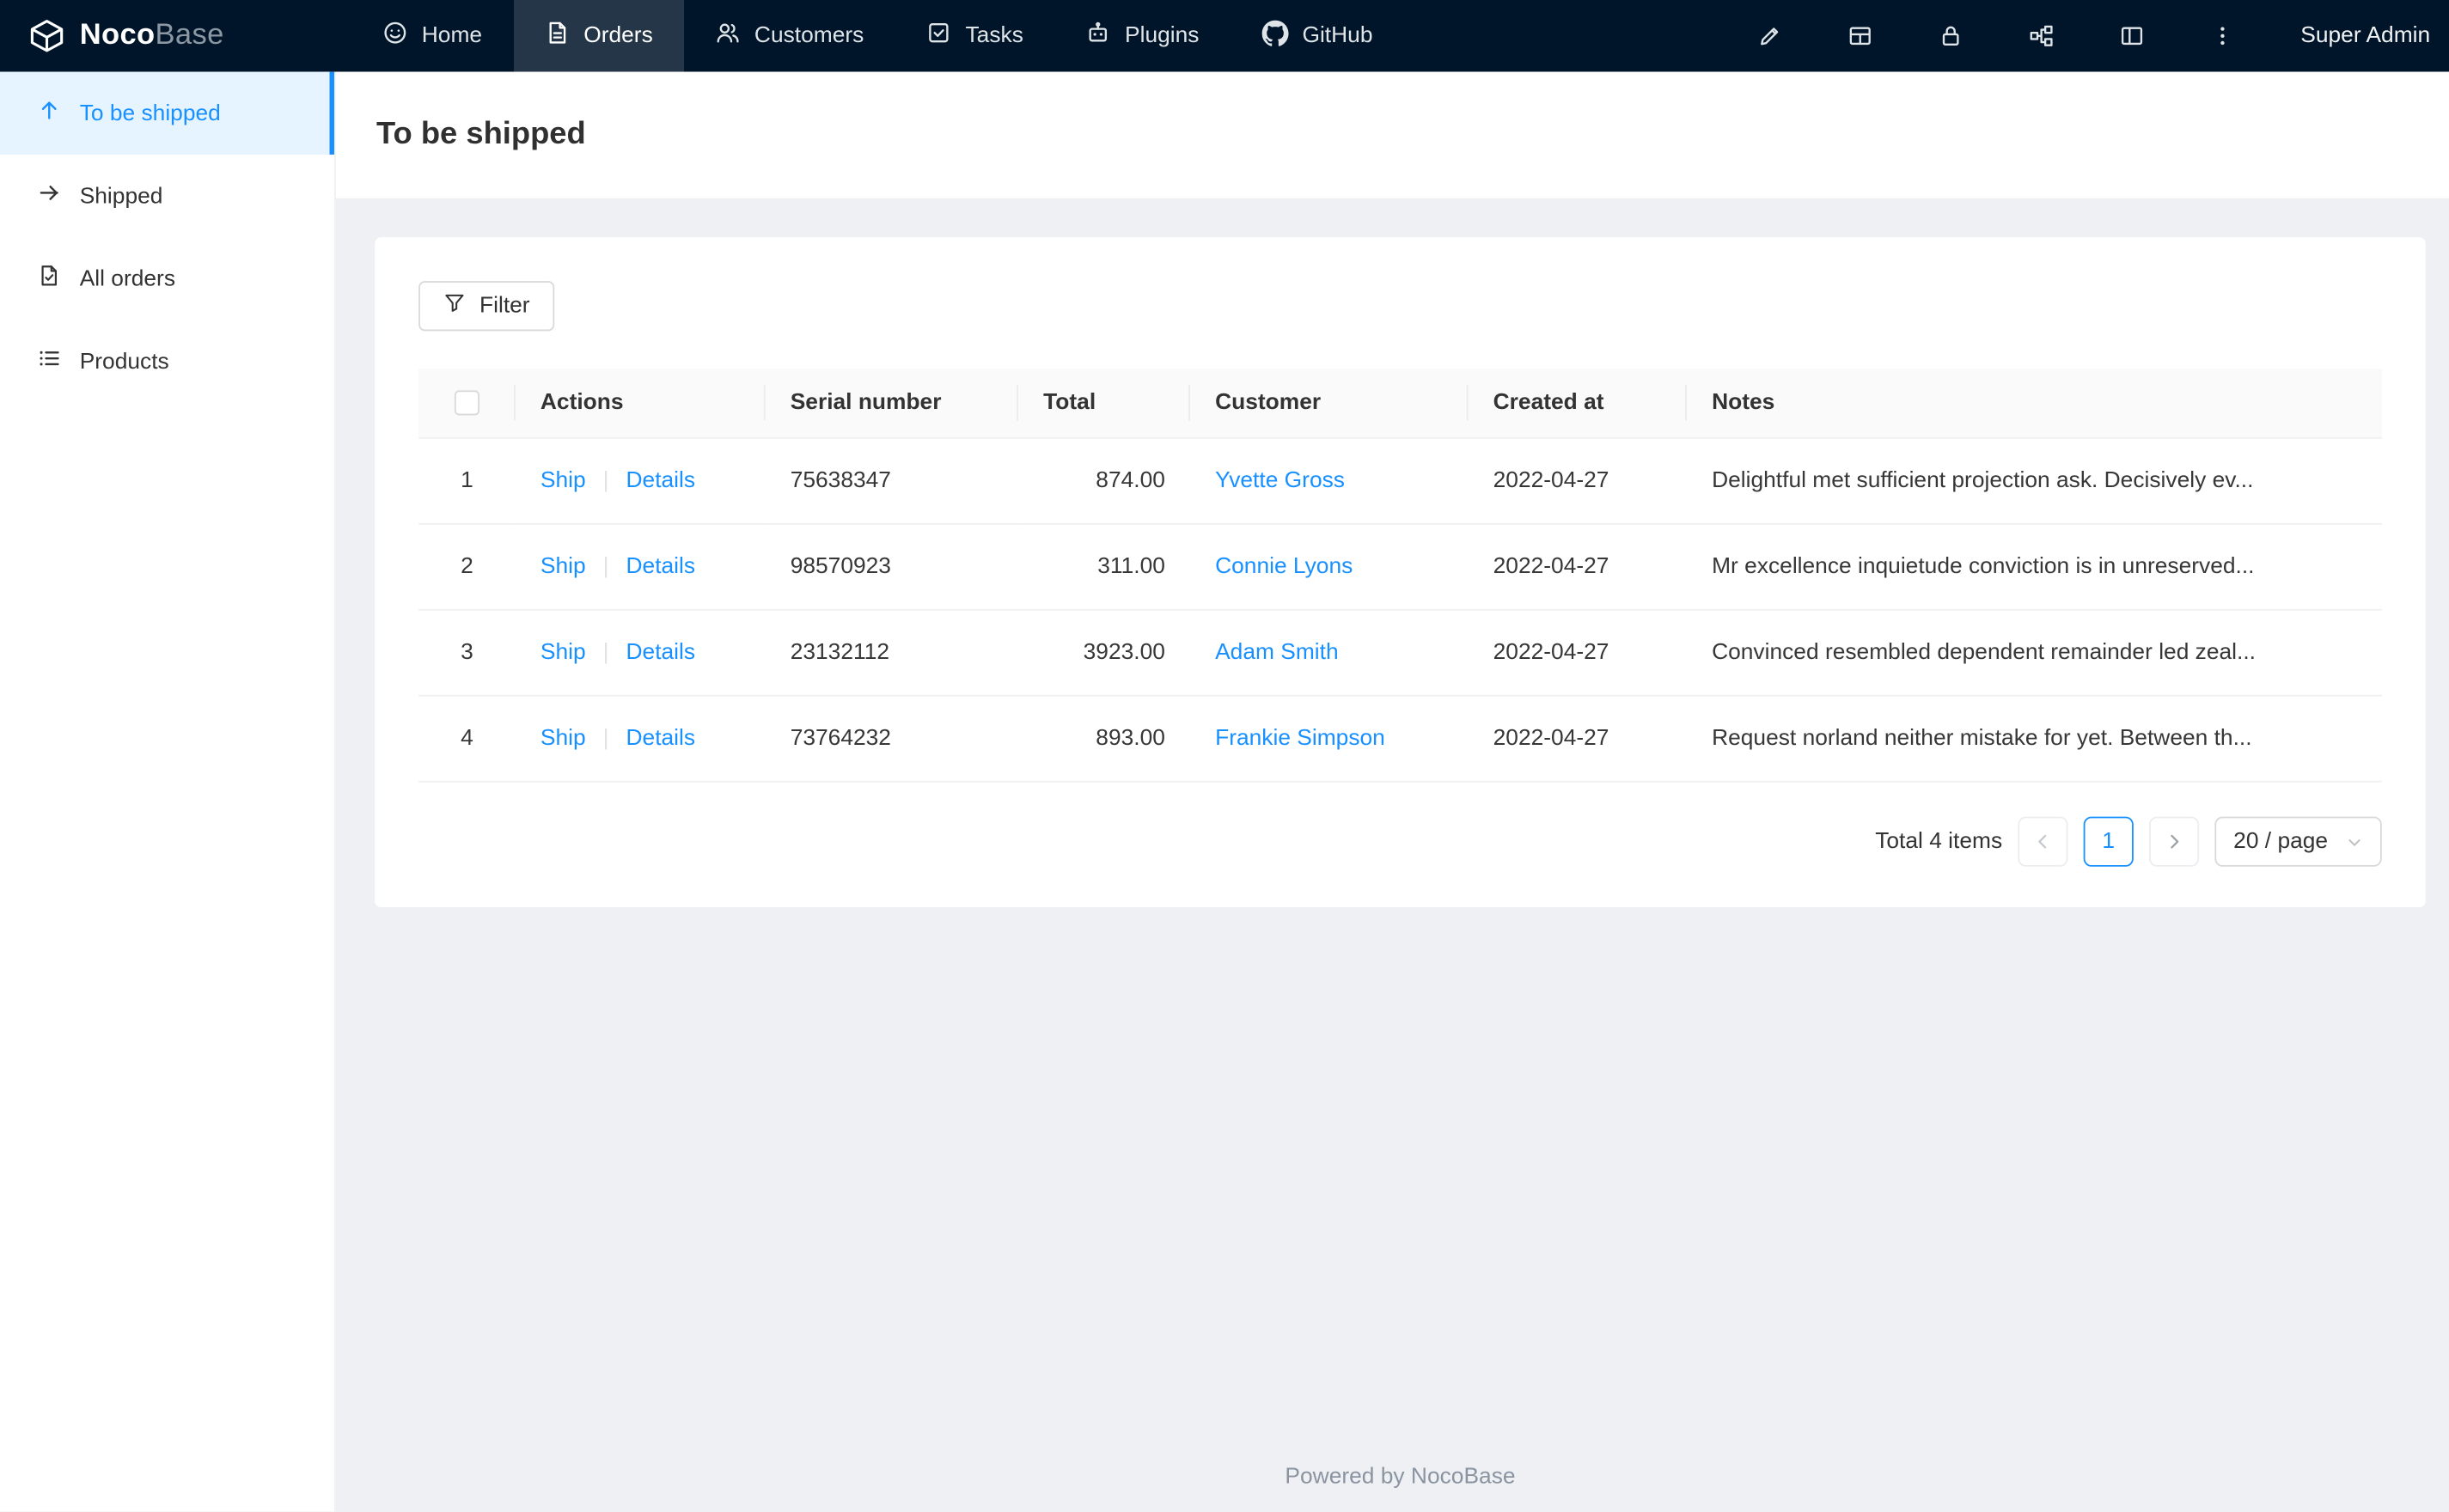  Describe the element at coordinates (2354, 842) in the screenshot. I see `chevron-down-icon` at that location.